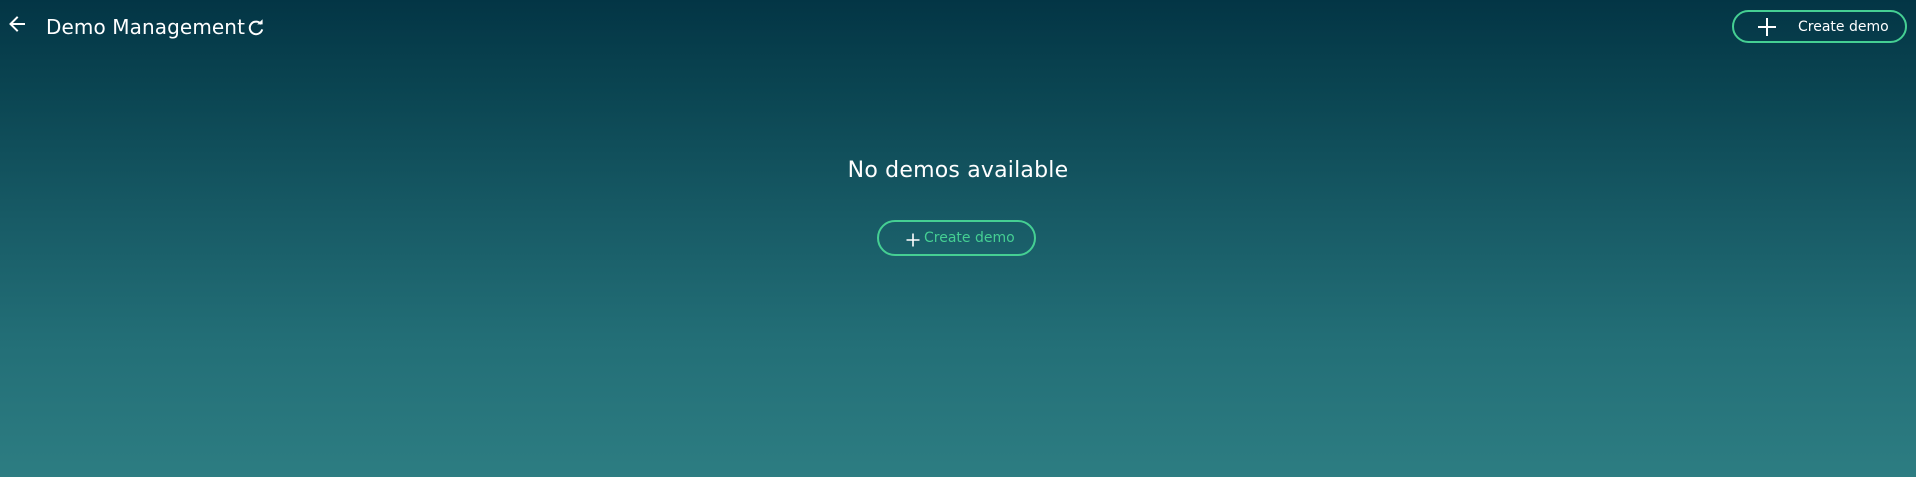 This screenshot has width=1916, height=477. I want to click on empty-state-create-demo-button: Create demo, so click(956, 238).